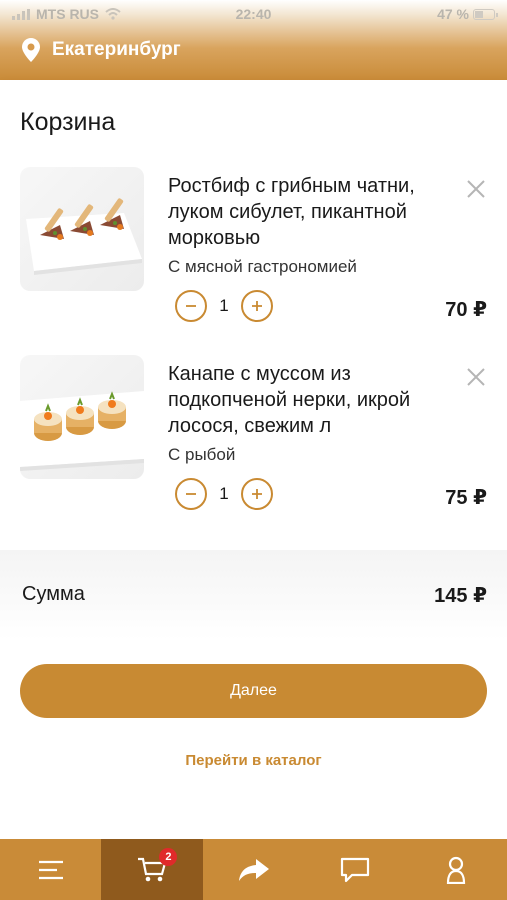 Image resolution: width=507 pixels, height=900 pixels. Describe the element at coordinates (53, 594) in the screenshot. I see `total-label: Сумма` at that location.